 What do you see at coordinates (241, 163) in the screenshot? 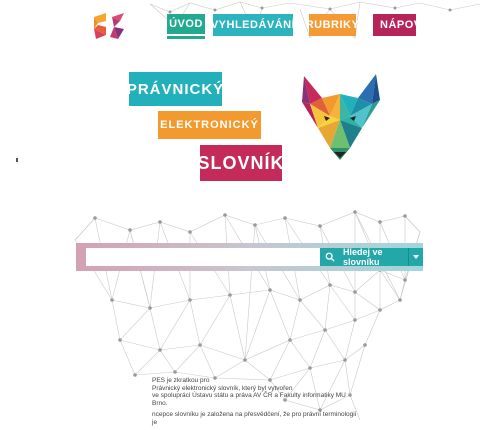
I see `title-line-3: Slovník` at bounding box center [241, 163].